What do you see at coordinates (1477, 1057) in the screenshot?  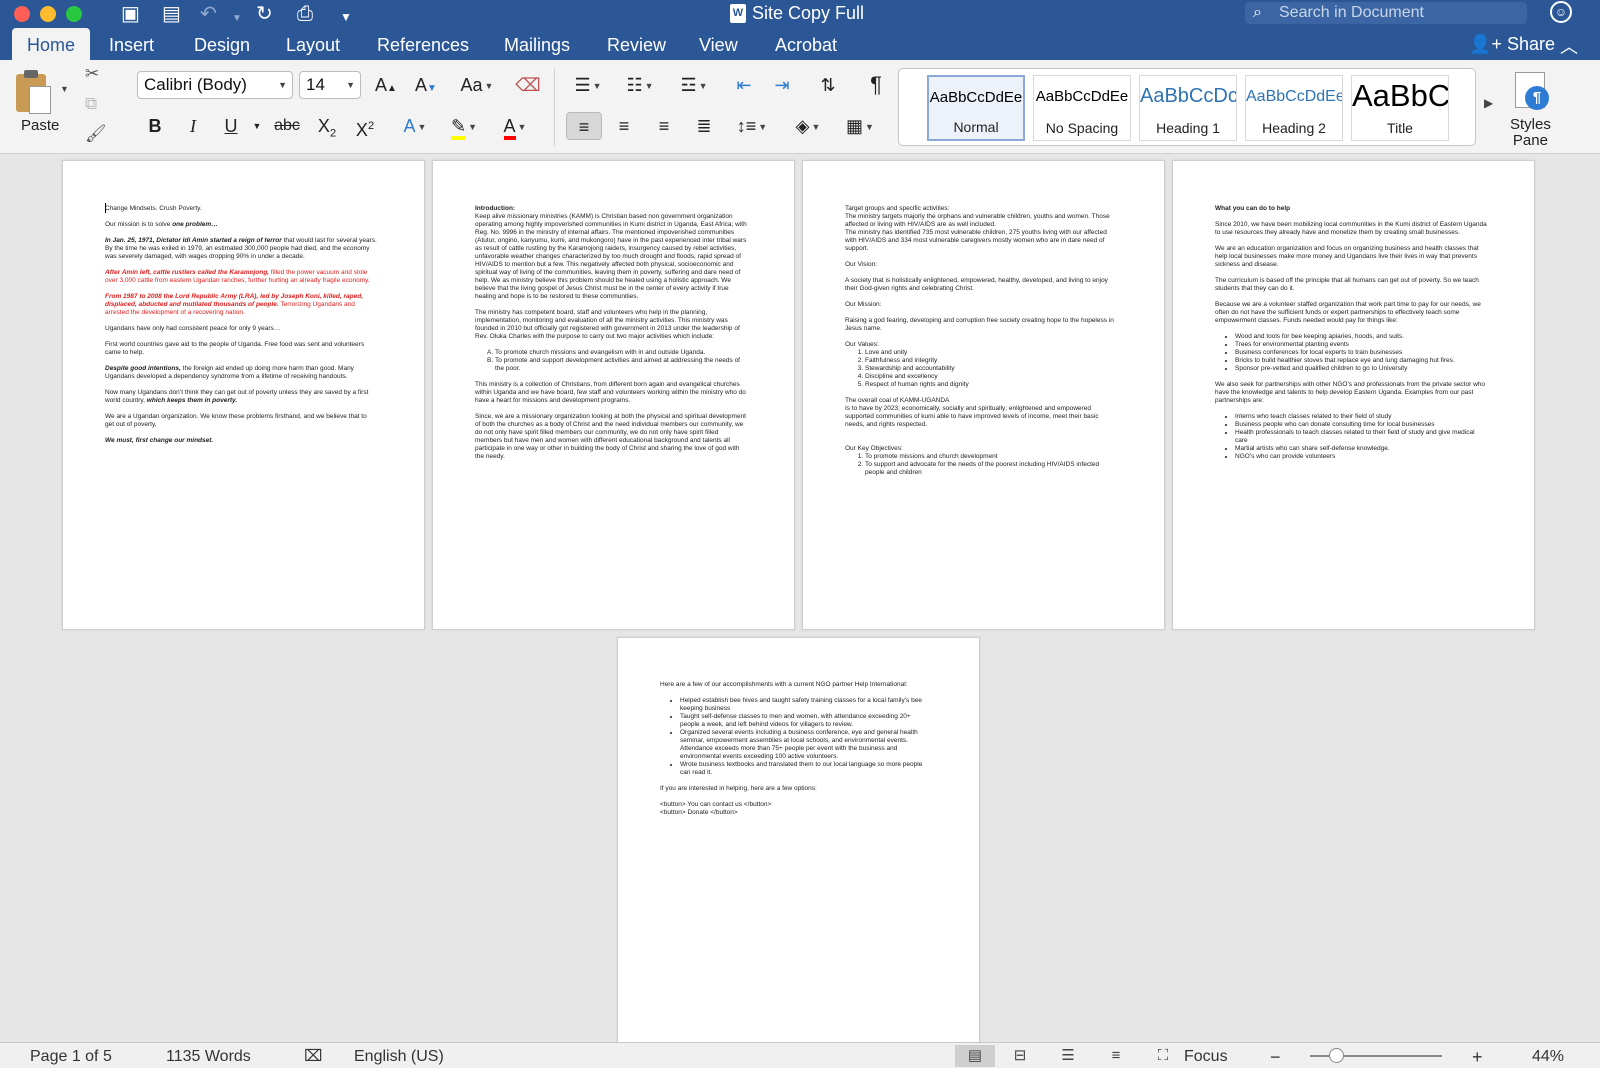 I see `zoom-in-button: +` at bounding box center [1477, 1057].